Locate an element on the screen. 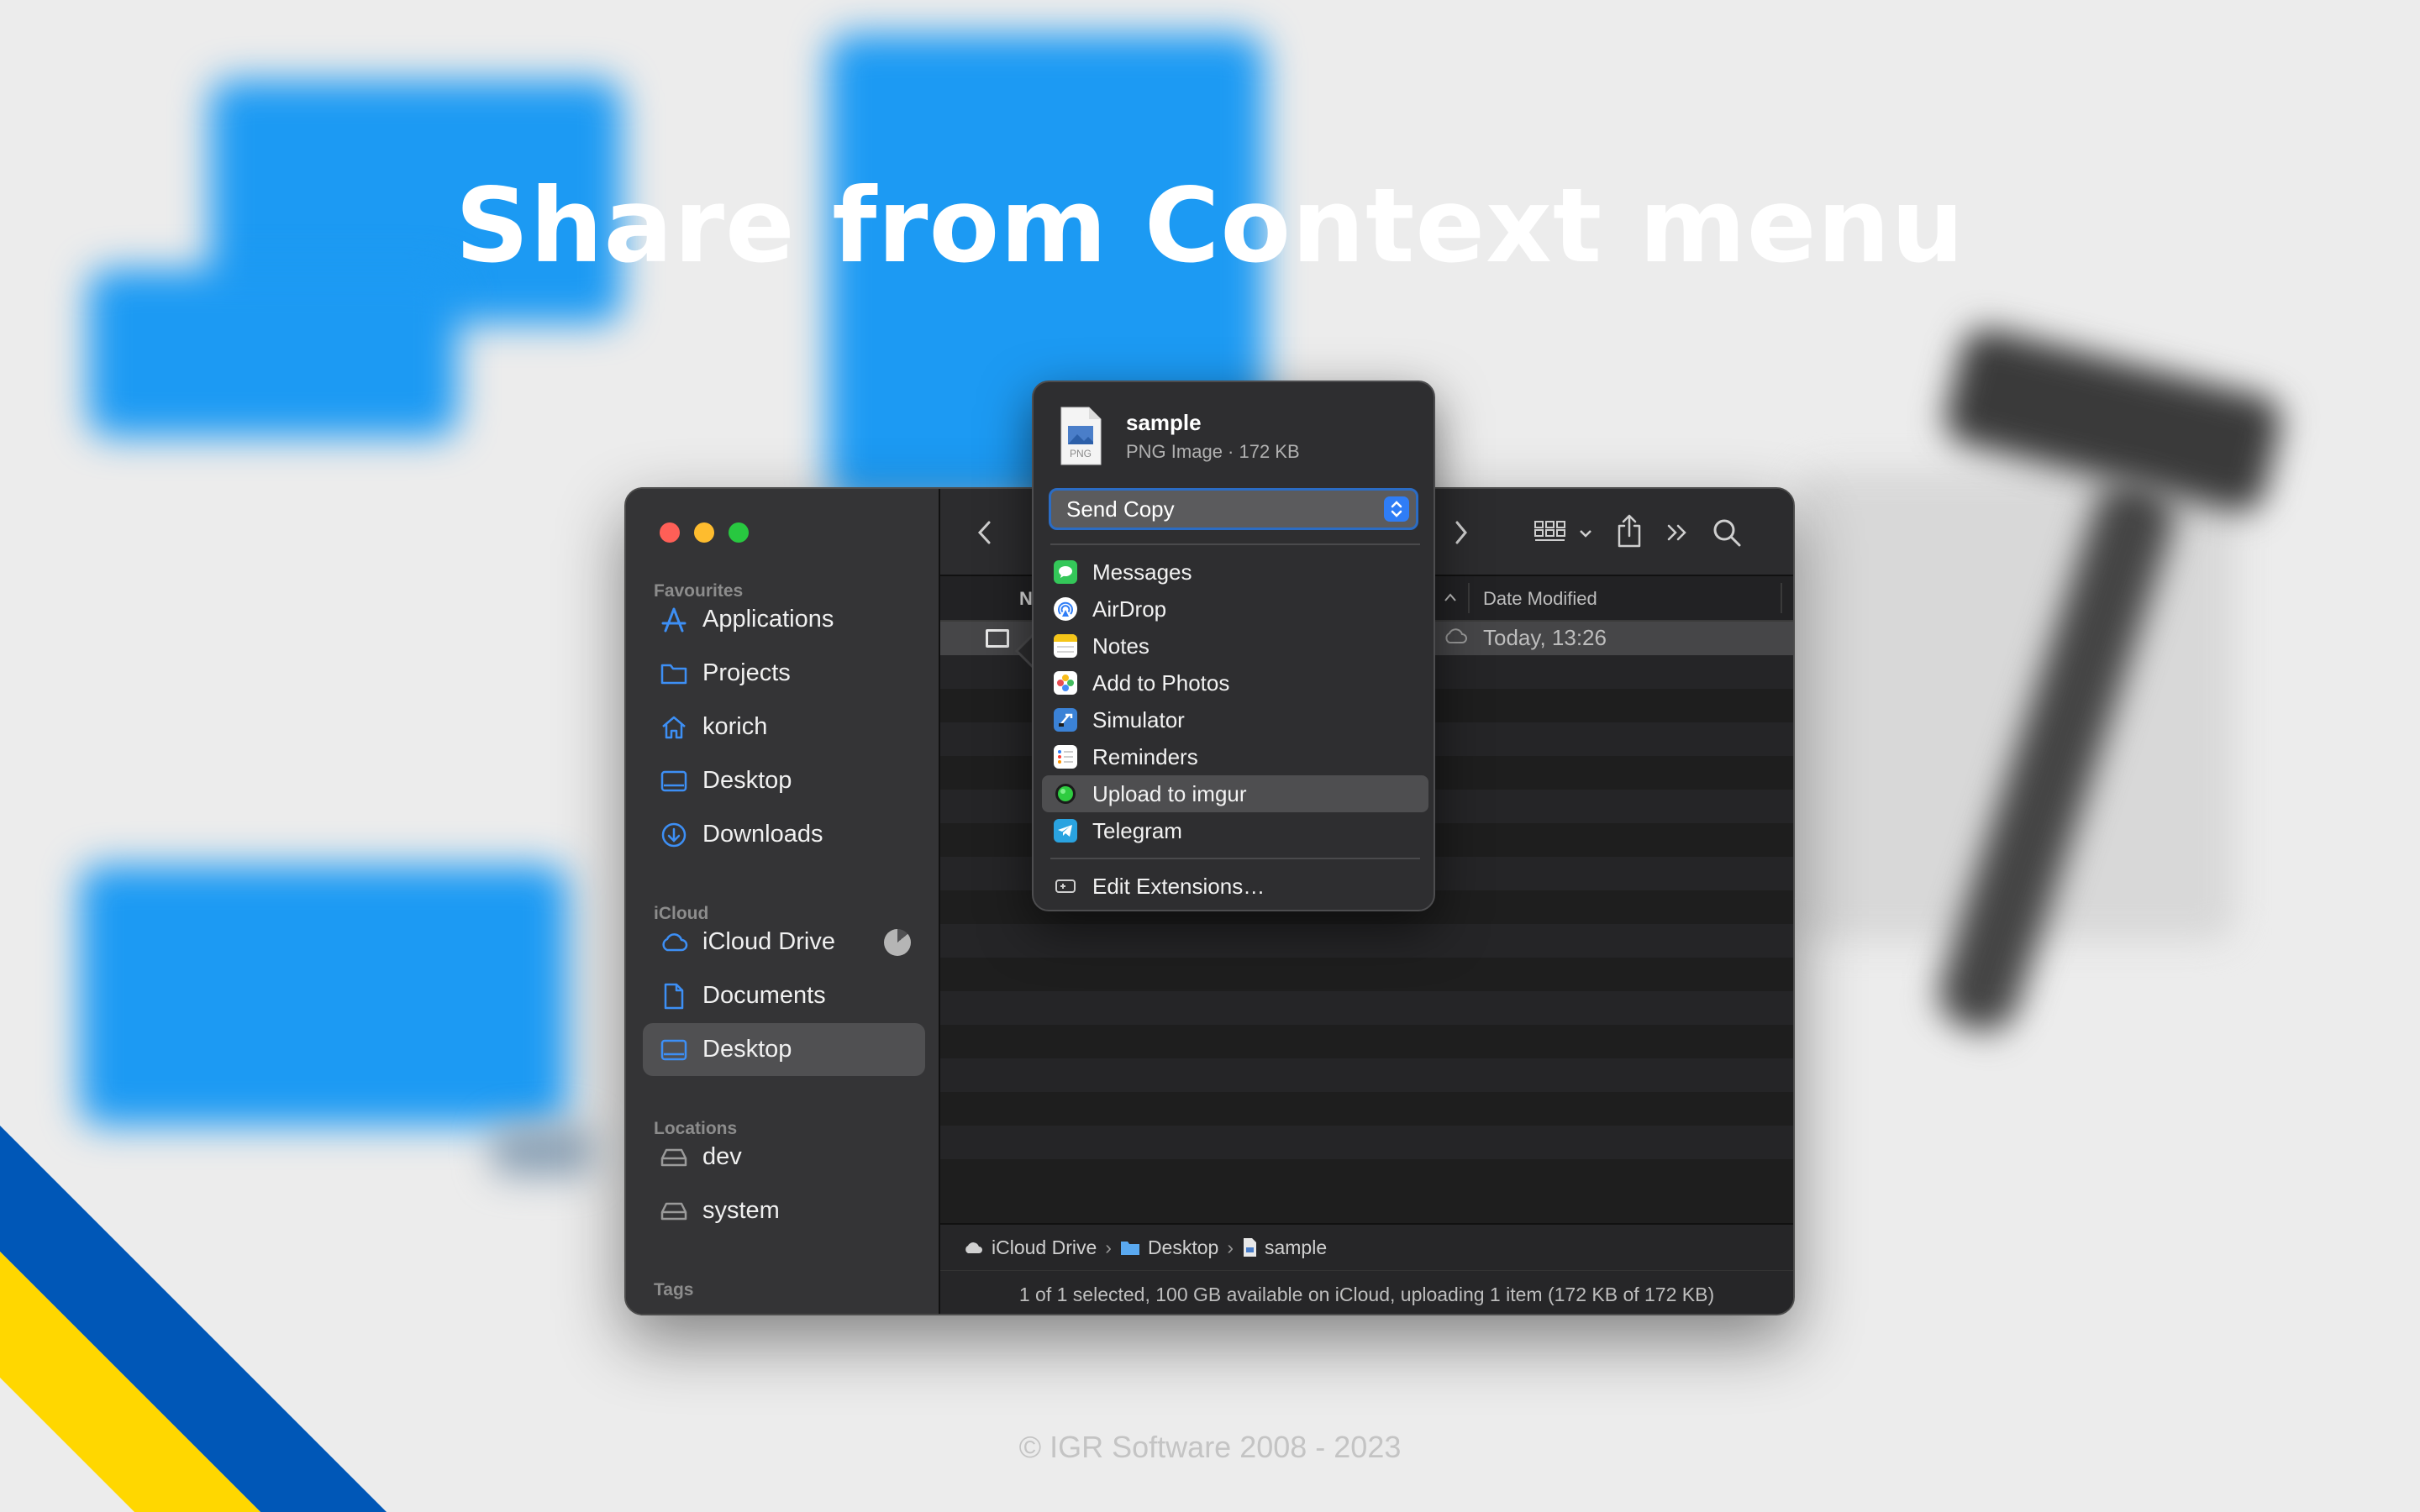 The width and height of the screenshot is (2420, 1512). telegram-icon is located at coordinates (1065, 831).